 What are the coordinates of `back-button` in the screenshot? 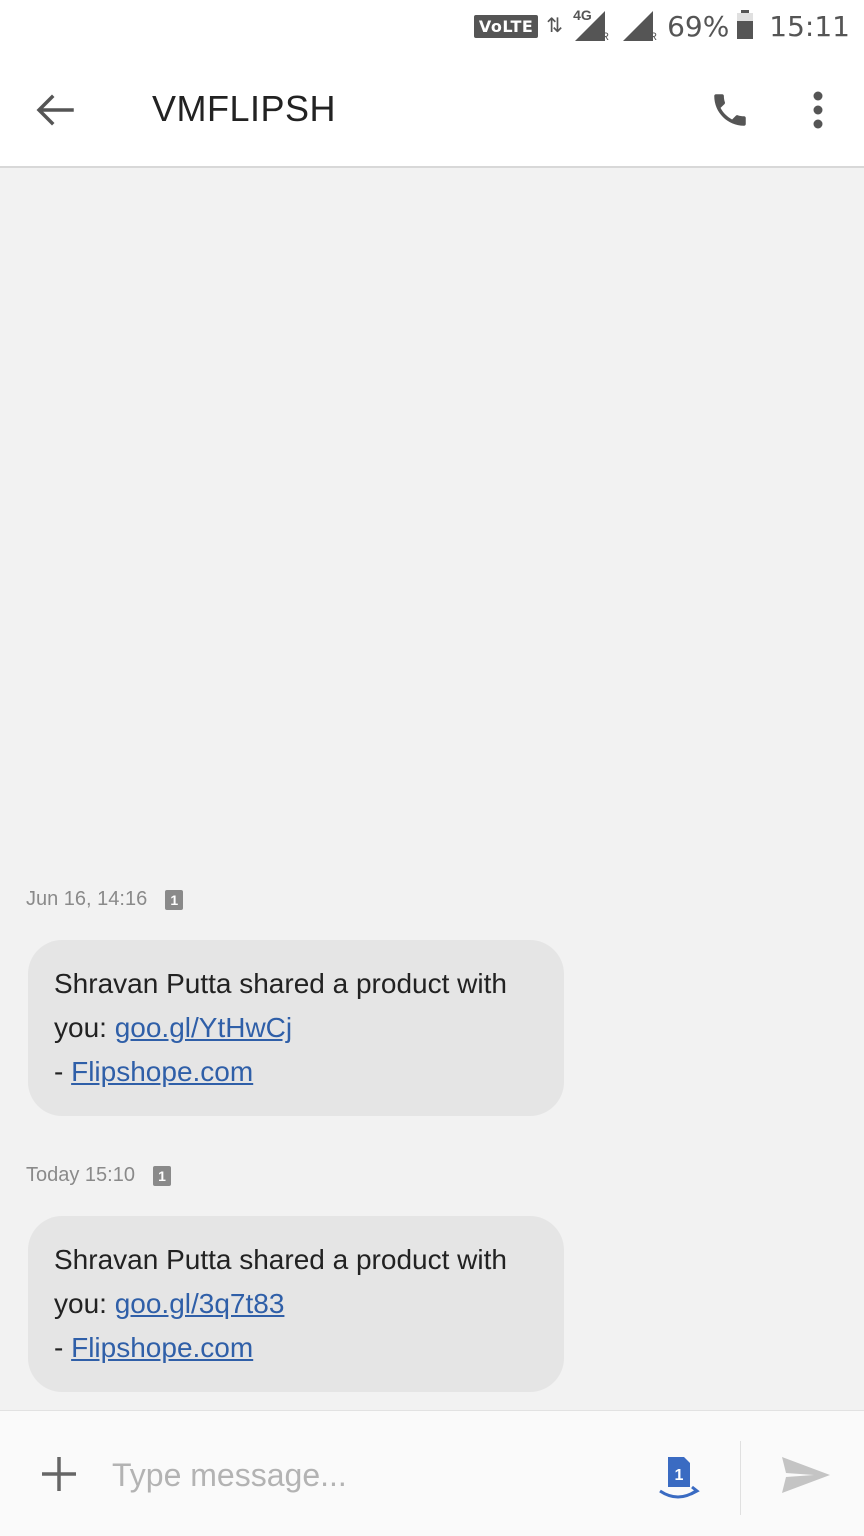 It's located at (55, 110).